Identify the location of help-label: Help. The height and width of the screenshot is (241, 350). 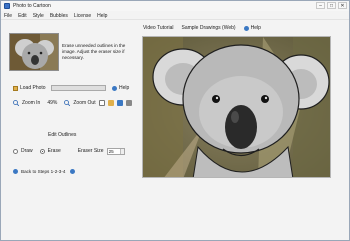
(124, 88).